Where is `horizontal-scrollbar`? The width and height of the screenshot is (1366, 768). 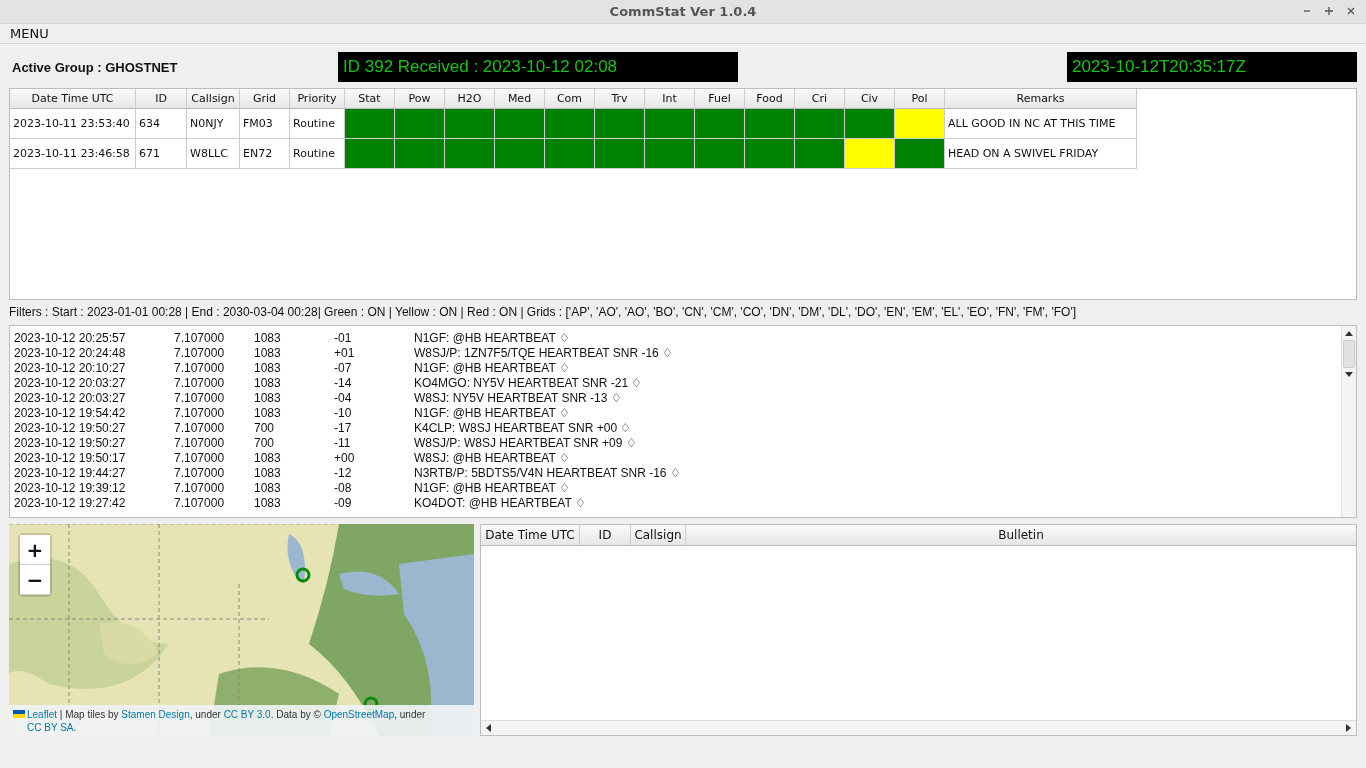 horizontal-scrollbar is located at coordinates (918, 727).